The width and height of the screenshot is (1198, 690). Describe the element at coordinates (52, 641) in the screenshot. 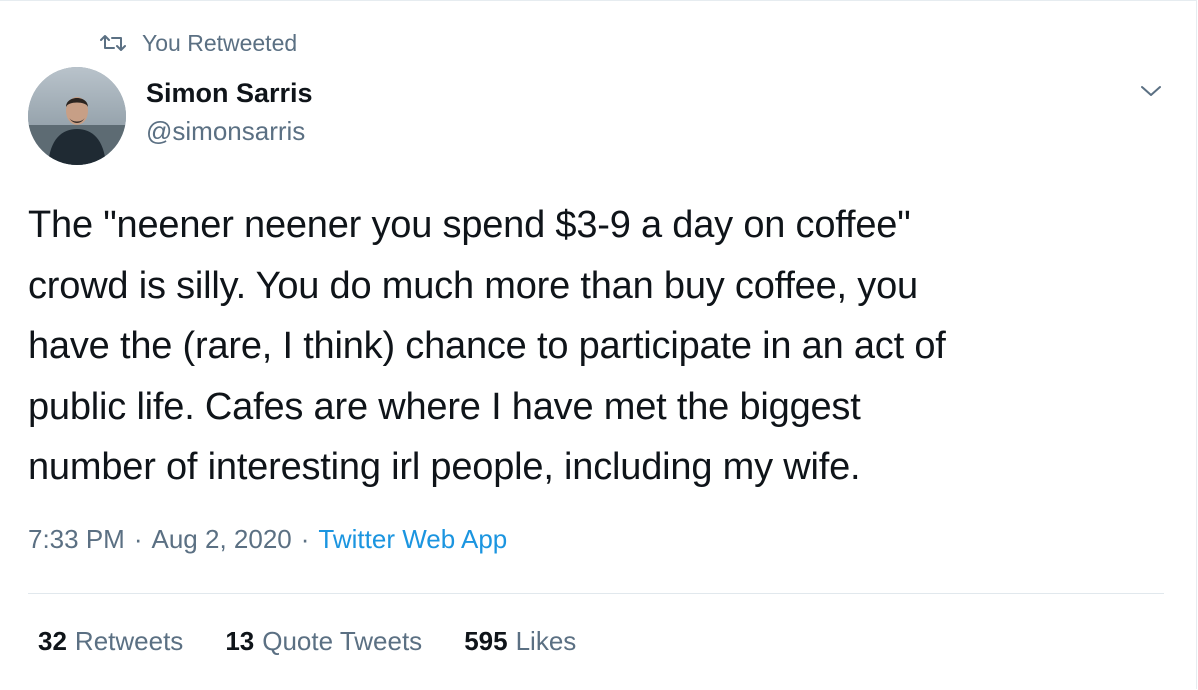

I see `retweets-count: 32` at that location.